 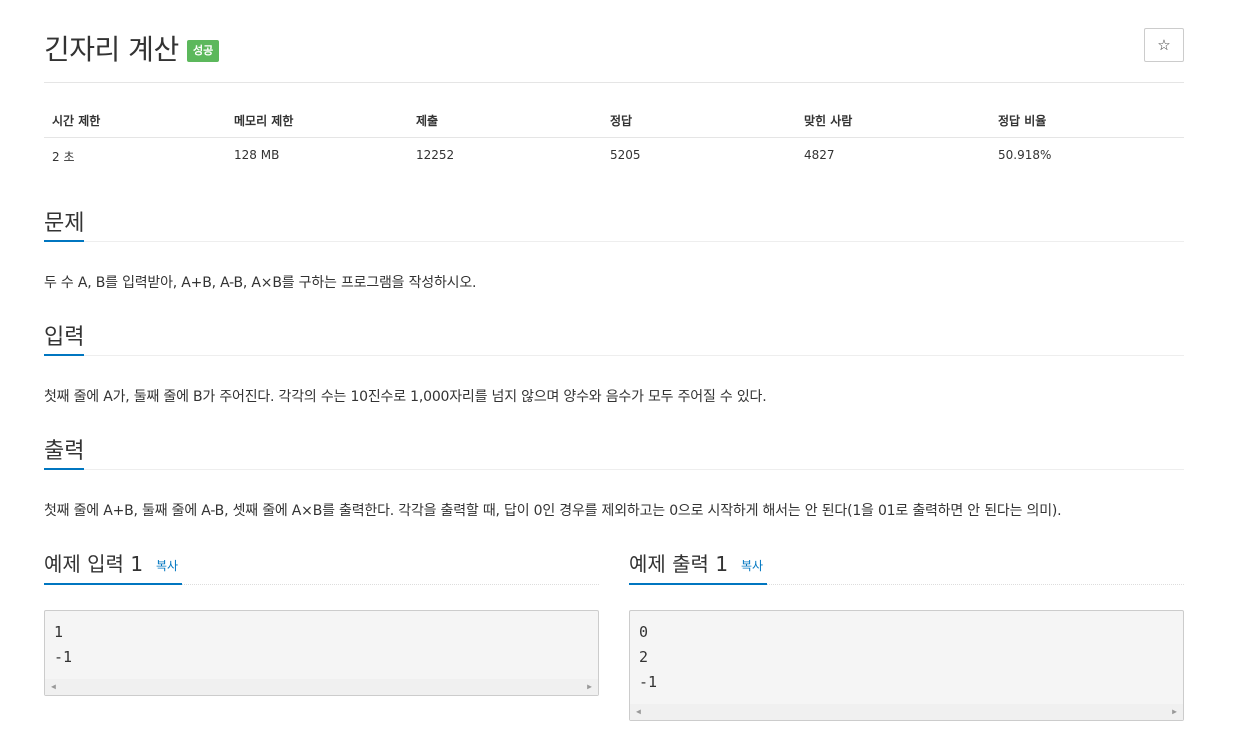 I want to click on problem-section-underline, so click(x=64, y=241).